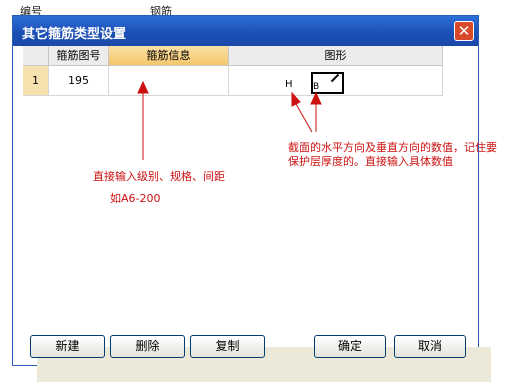 This screenshot has width=526, height=384. What do you see at coordinates (143, 87) in the screenshot?
I see `arrow-to-info-head` at bounding box center [143, 87].